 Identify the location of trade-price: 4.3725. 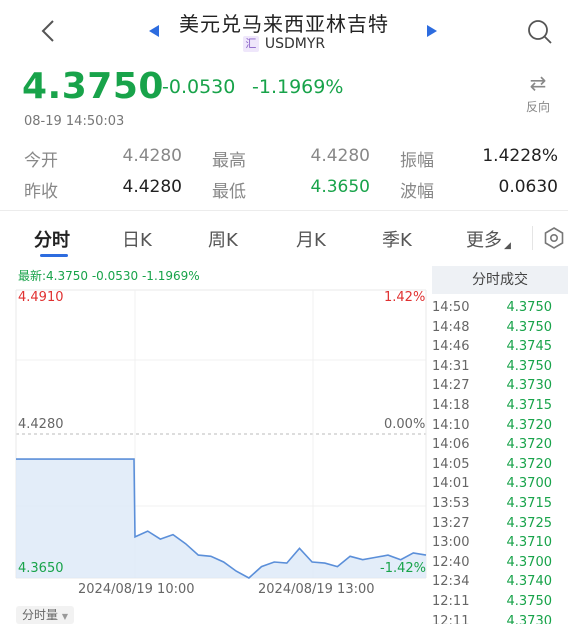
(529, 523).